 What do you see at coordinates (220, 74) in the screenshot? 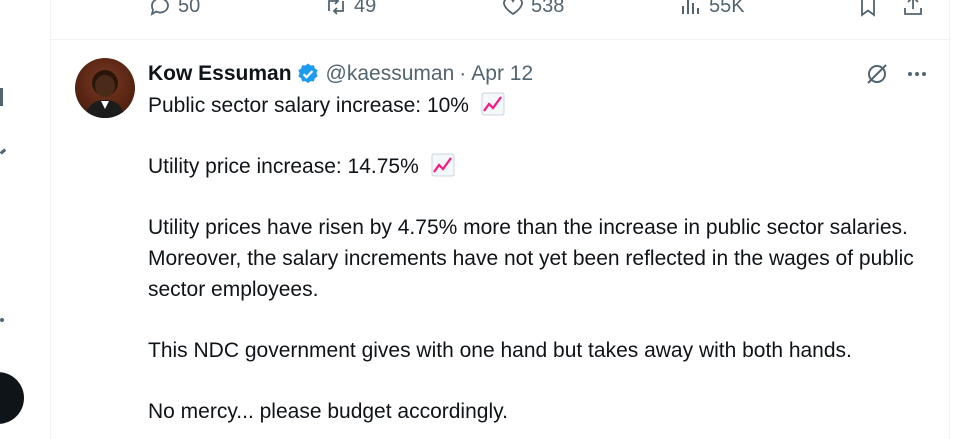
I see `author-name: Kow Essuman` at bounding box center [220, 74].